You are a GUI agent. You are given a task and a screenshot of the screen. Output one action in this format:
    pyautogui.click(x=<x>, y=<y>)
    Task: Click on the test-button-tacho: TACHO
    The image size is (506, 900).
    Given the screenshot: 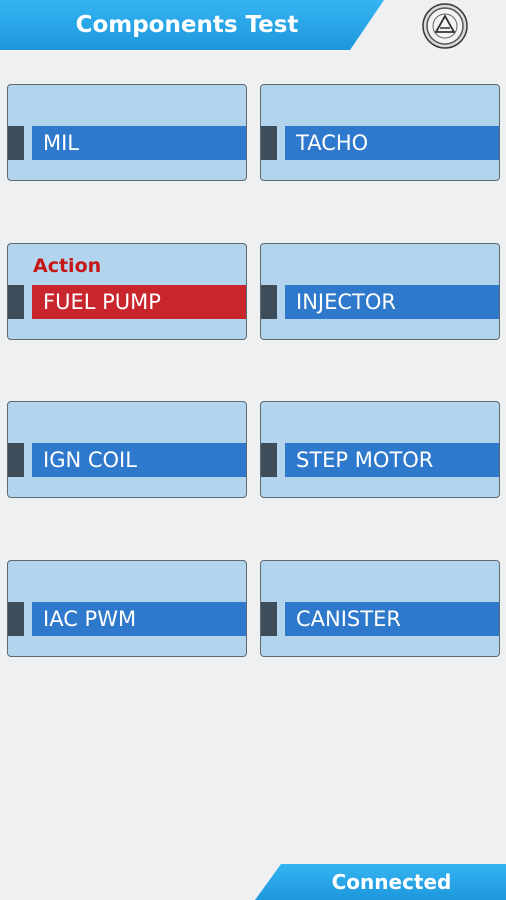 What is the action you would take?
    pyautogui.click(x=392, y=143)
    